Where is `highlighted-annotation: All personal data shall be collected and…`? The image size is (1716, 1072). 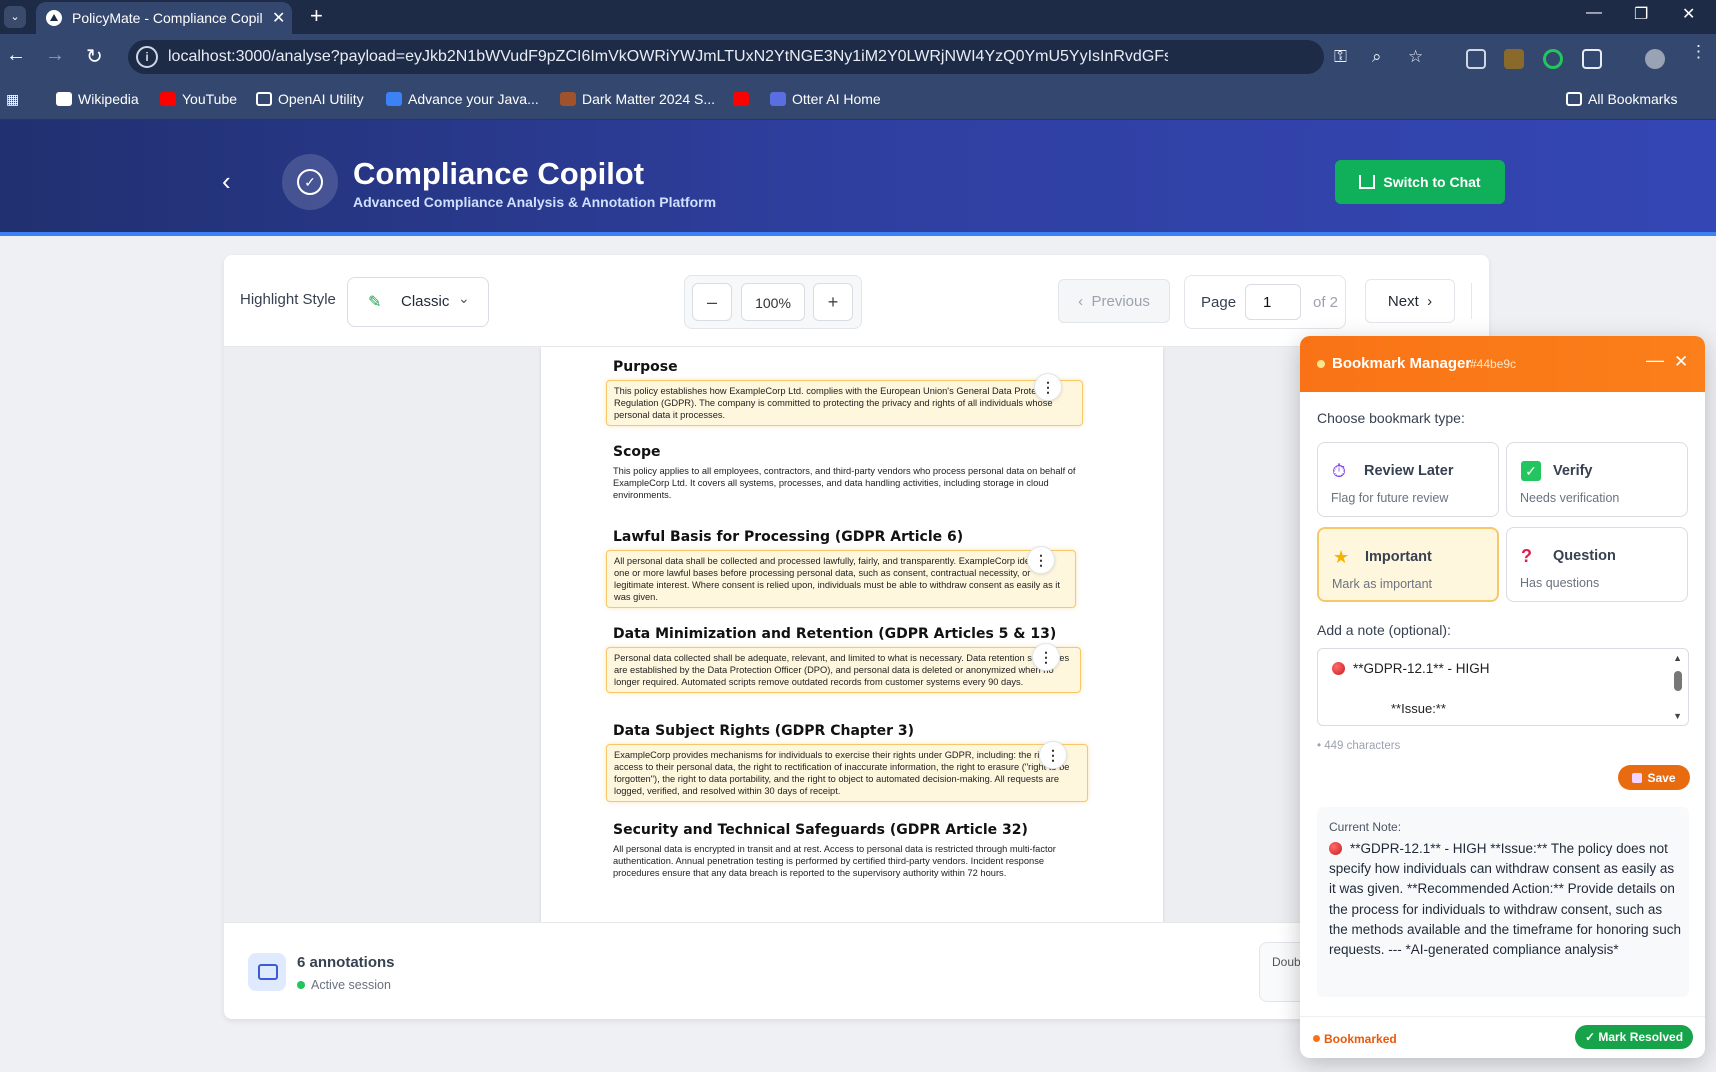
highlighted-annotation: All personal data shall be collected and… is located at coordinates (841, 579).